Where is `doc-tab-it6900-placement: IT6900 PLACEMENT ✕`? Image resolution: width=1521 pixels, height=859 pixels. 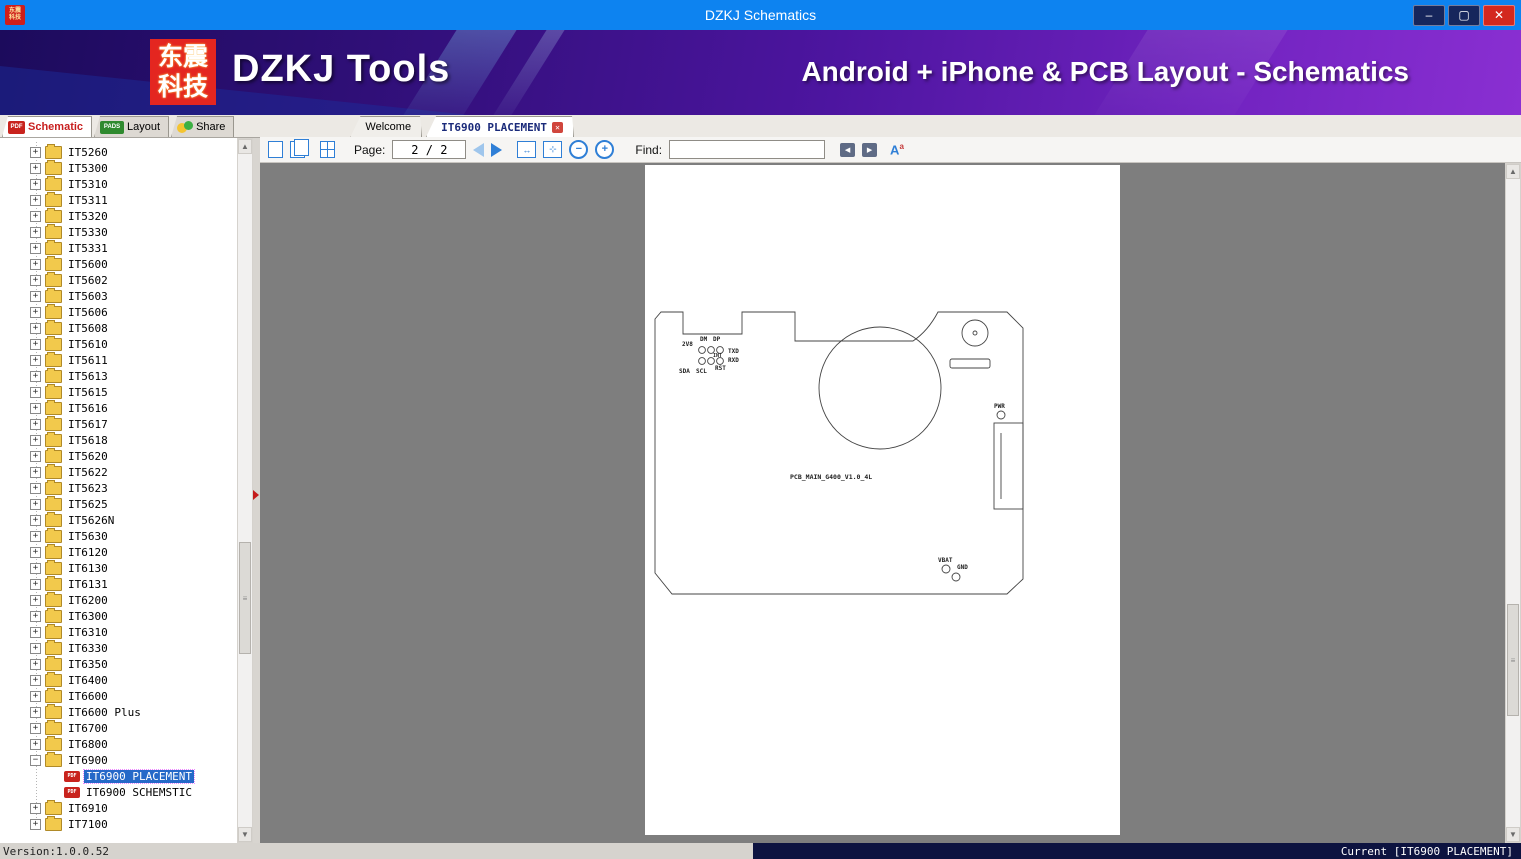 doc-tab-it6900-placement: IT6900 PLACEMENT ✕ is located at coordinates (500, 126).